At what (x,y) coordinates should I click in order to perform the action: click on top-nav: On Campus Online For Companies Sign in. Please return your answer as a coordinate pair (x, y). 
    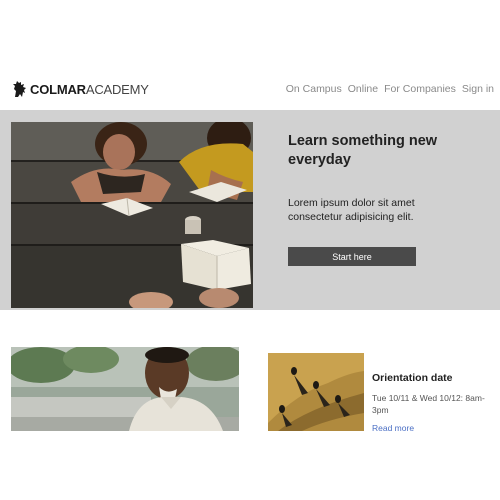
    Looking at the image, I should click on (390, 89).